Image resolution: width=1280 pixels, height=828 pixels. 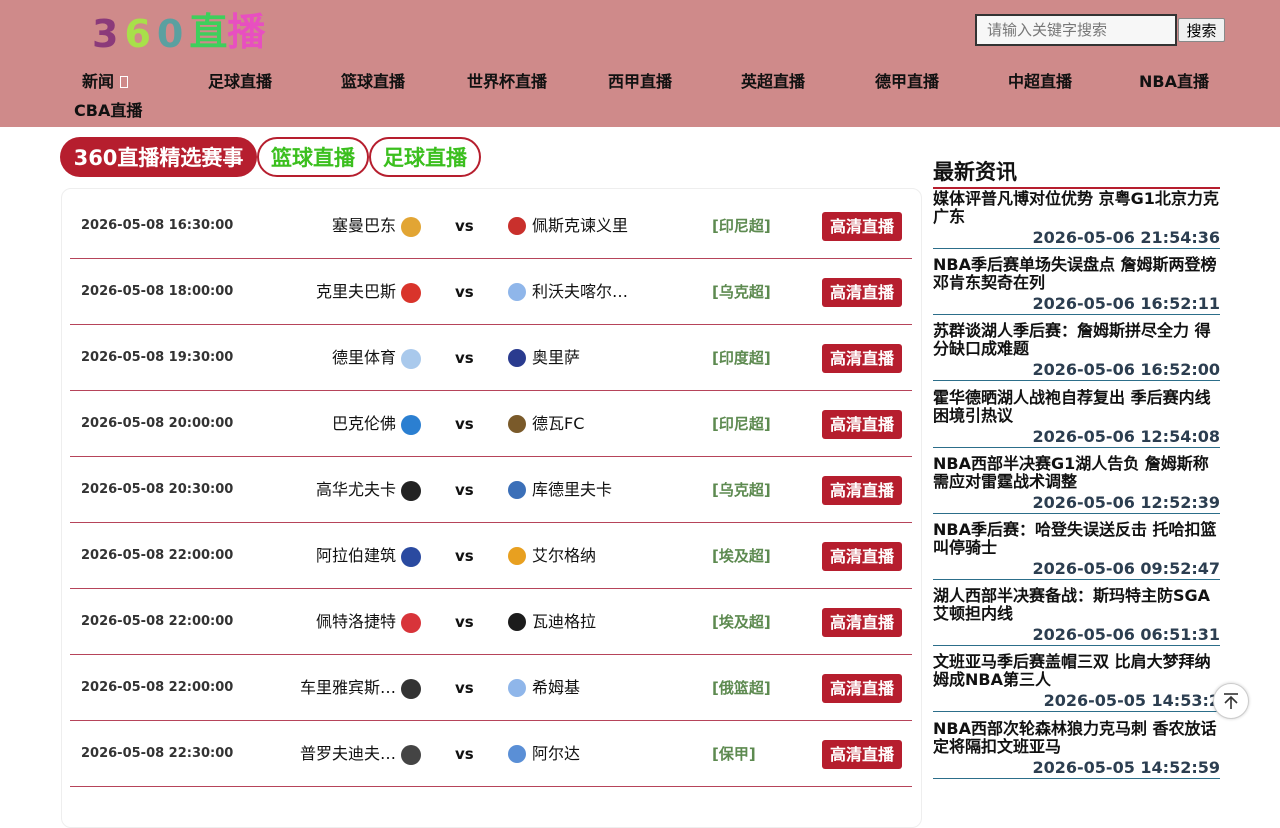 What do you see at coordinates (108, 109) in the screenshot?
I see `nav-item-cba: CBA直播` at bounding box center [108, 109].